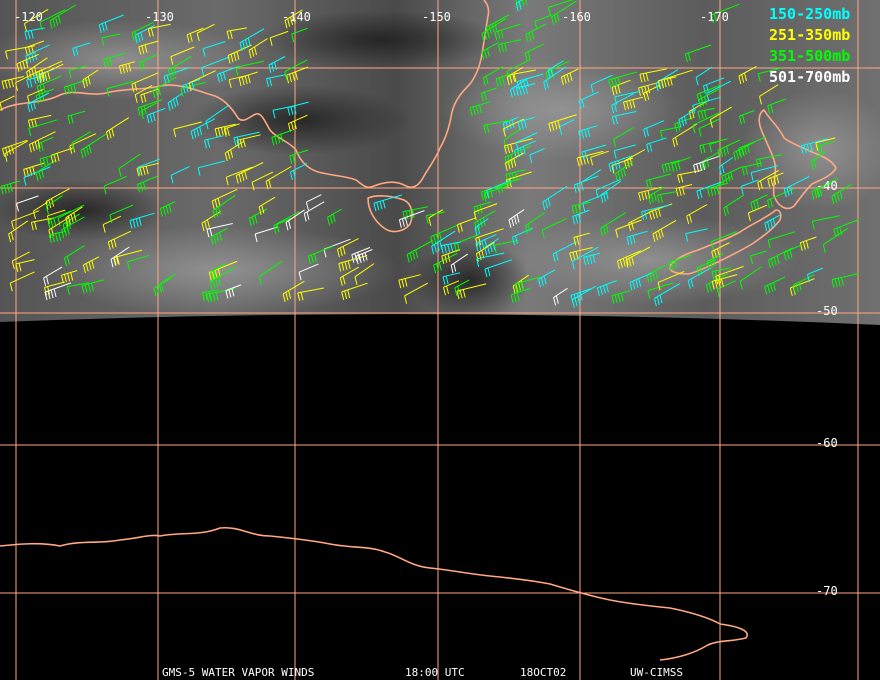 The height and width of the screenshot is (680, 880). What do you see at coordinates (809, 77) in the screenshot?
I see `legend-item: 501-700mb` at bounding box center [809, 77].